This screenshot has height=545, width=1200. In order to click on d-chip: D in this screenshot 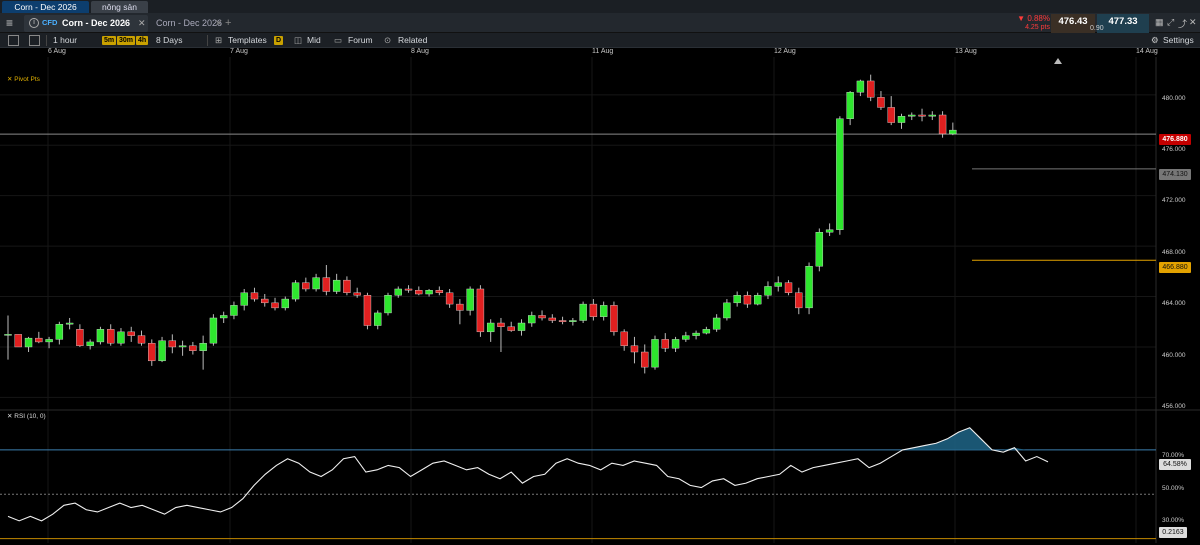, I will do `click(279, 40)`.